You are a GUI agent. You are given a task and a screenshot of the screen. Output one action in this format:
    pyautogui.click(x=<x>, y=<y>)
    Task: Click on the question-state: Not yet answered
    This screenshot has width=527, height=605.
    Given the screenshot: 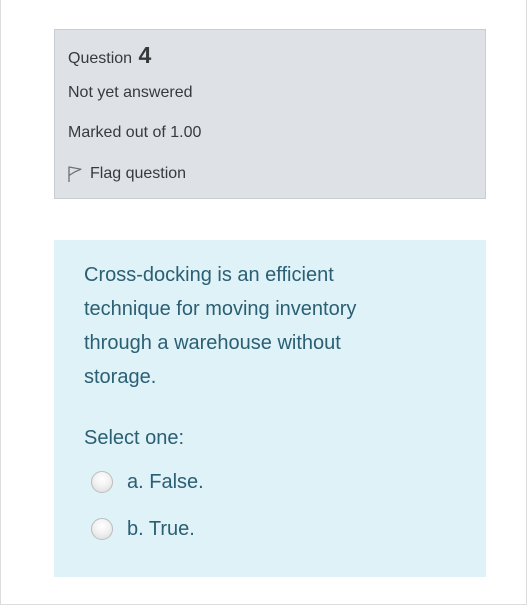 What is the action you would take?
    pyautogui.click(x=130, y=92)
    